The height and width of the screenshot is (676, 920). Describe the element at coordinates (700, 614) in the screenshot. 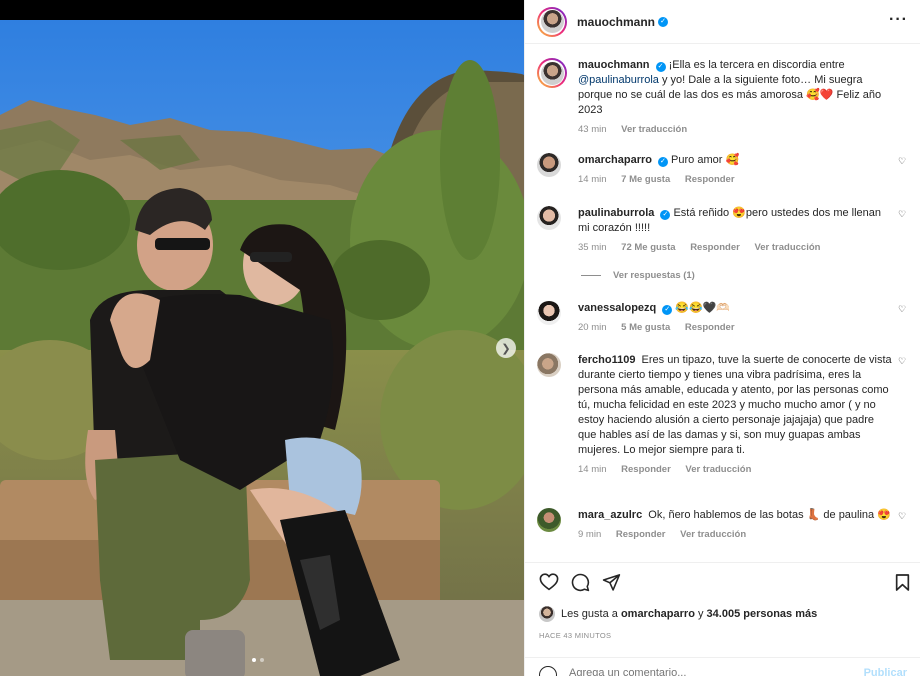

I see `likes-middle: y` at that location.